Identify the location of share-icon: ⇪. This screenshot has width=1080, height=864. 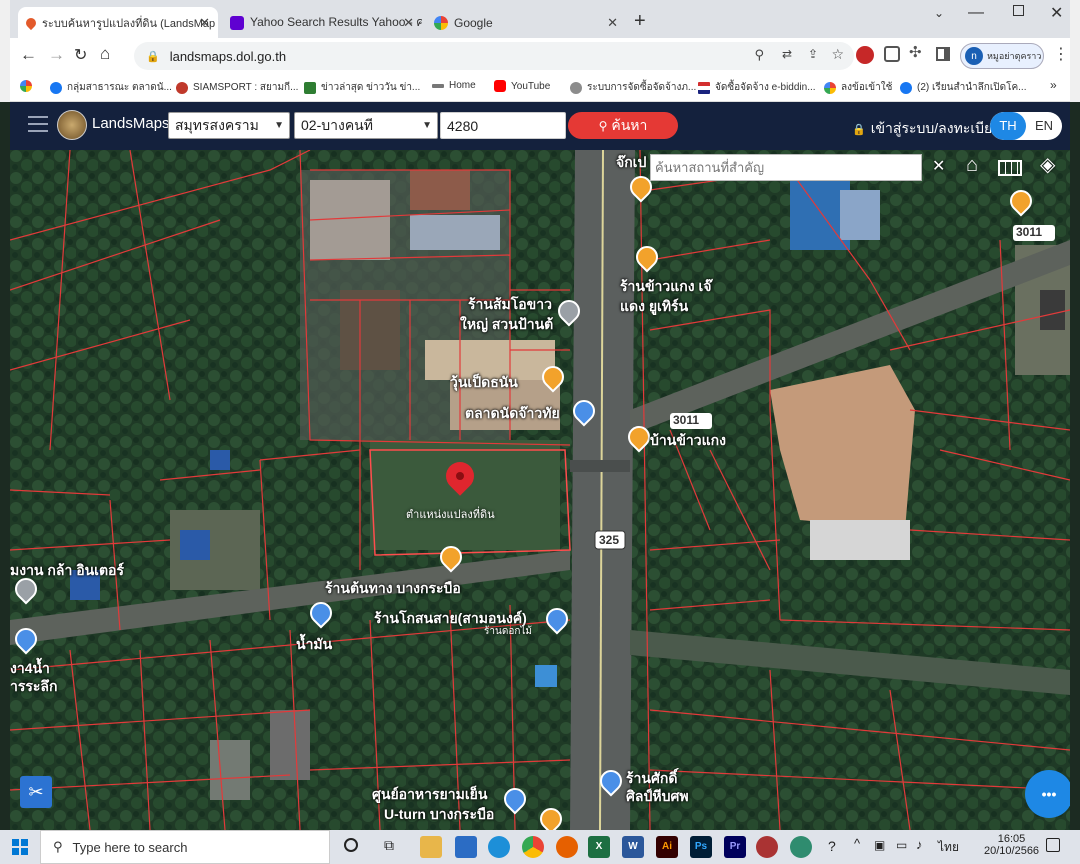
(813, 54).